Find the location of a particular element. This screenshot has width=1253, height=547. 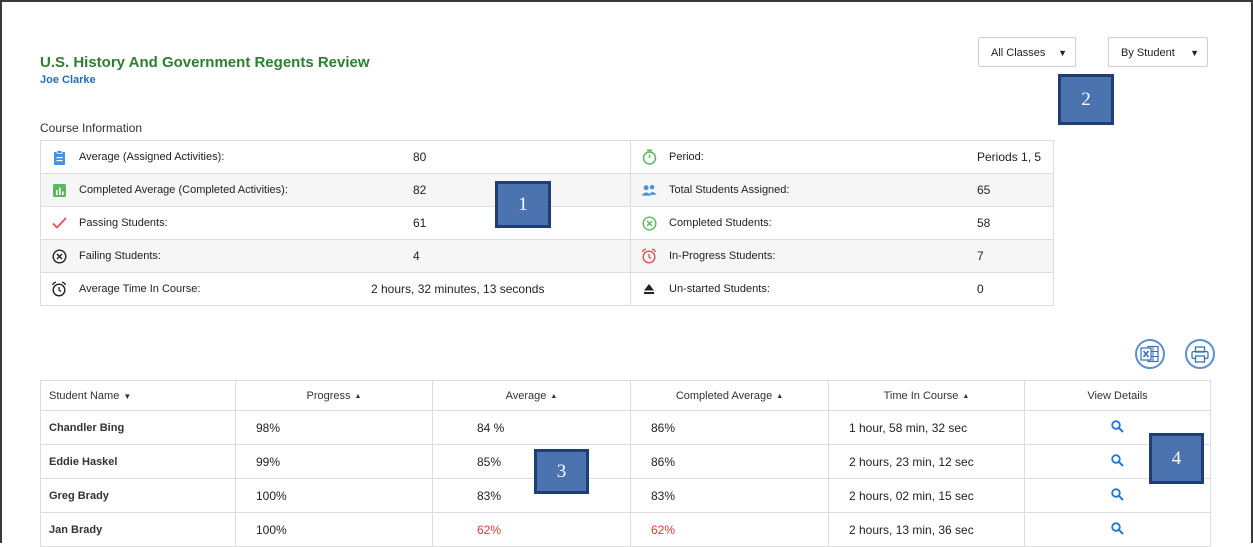

student-name: Jan Brady is located at coordinates (138, 529).